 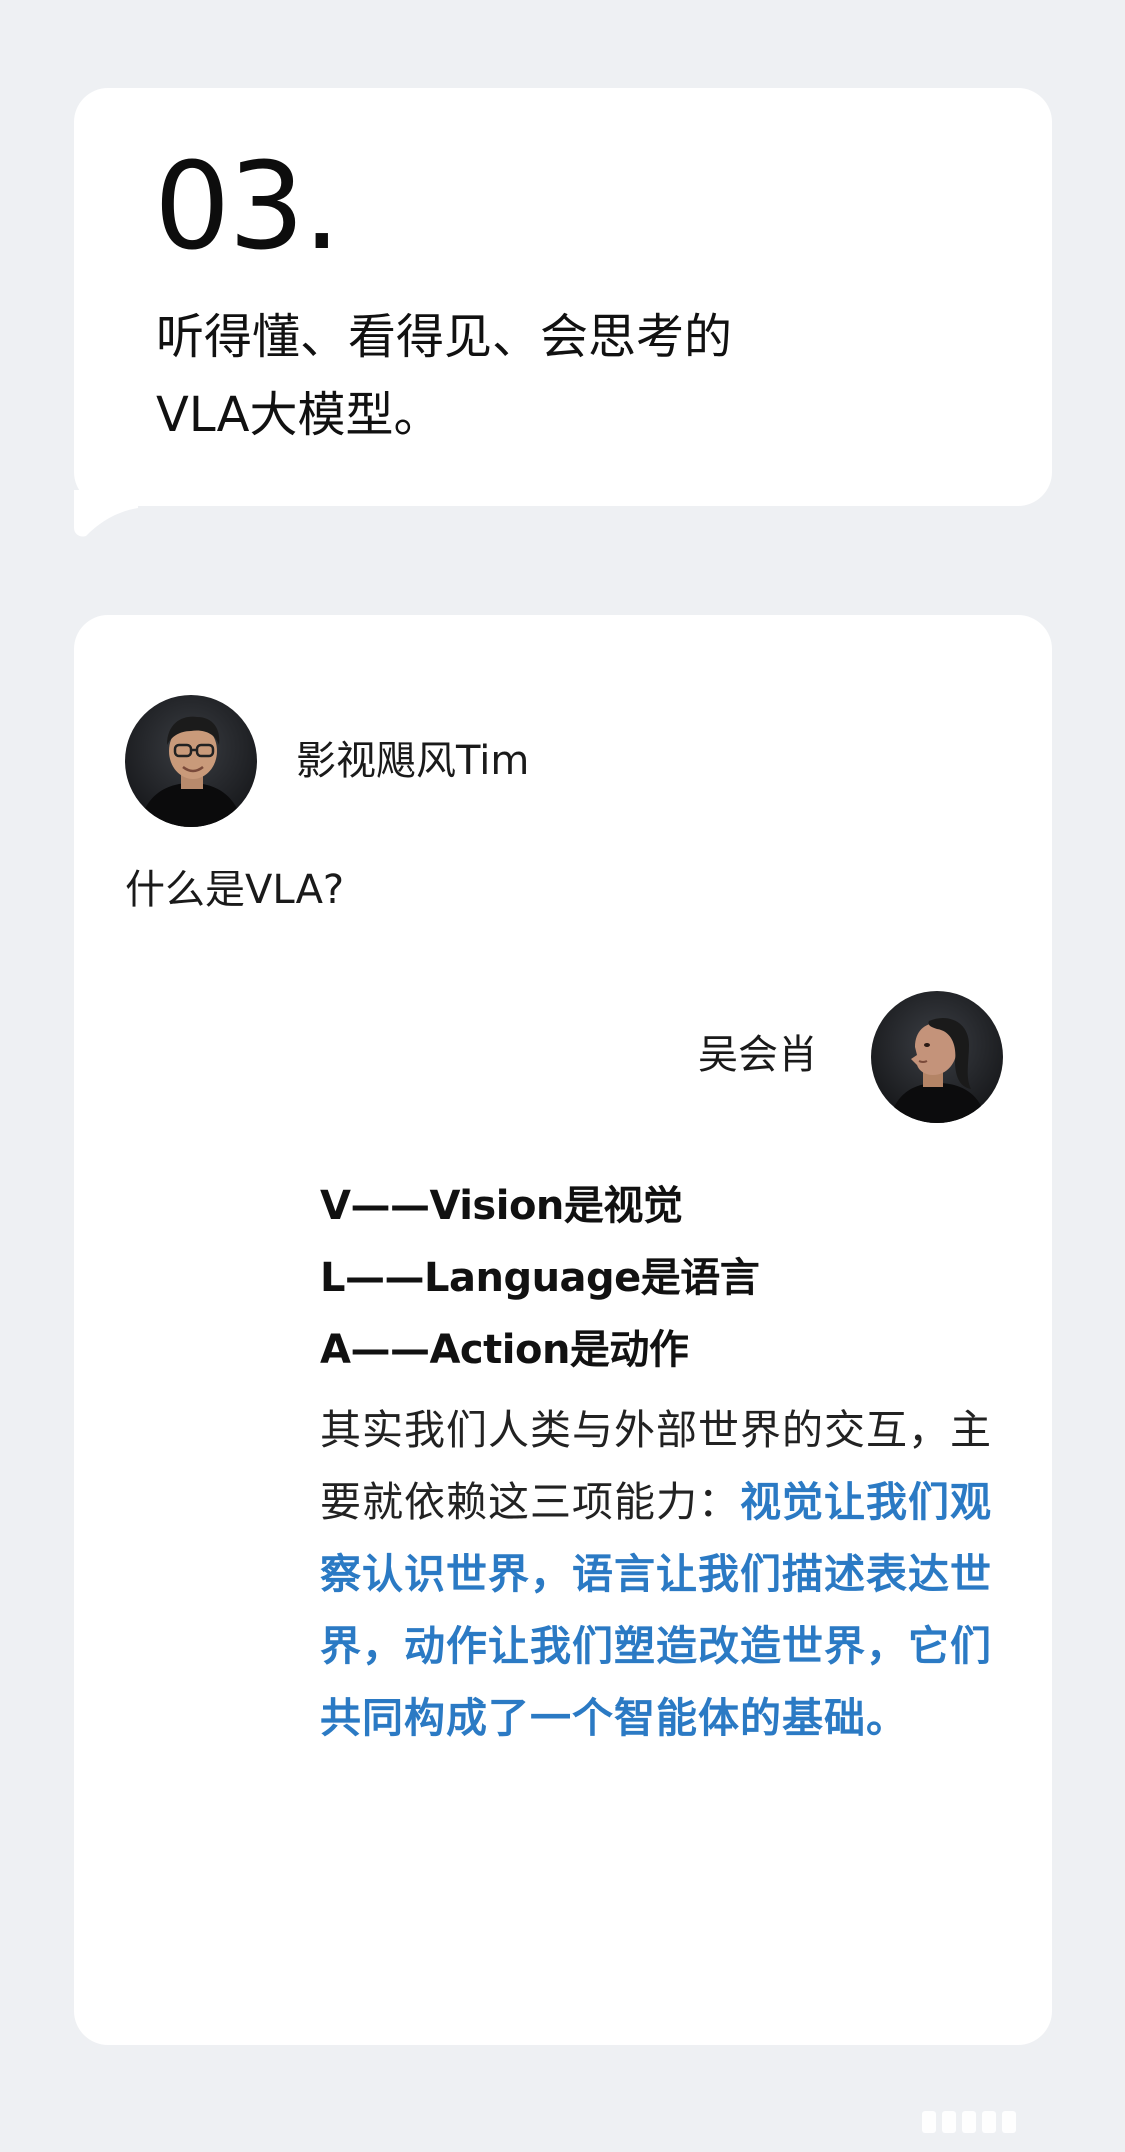 I want to click on section-title-line-1: 听得懂、看得见、会思考的, so click(x=444, y=337).